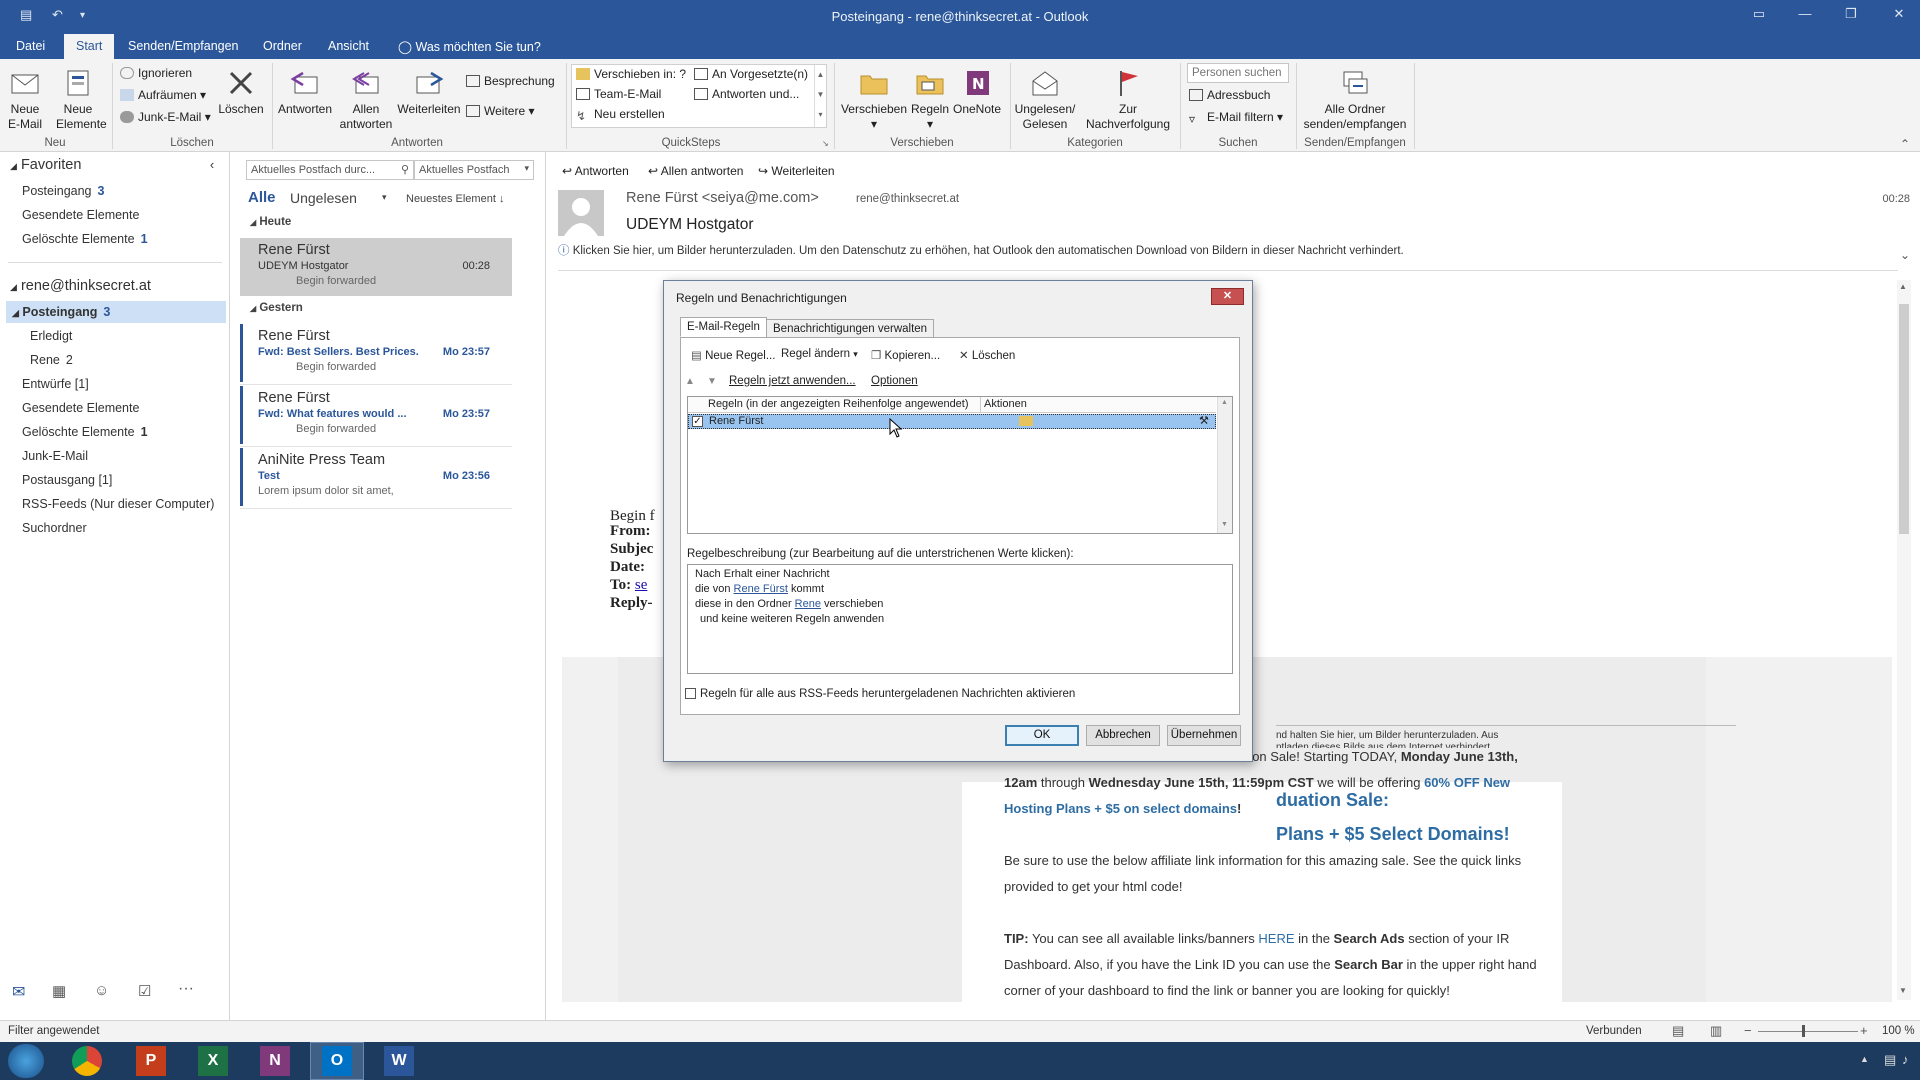 The image size is (1920, 1080). Describe the element at coordinates (429, 92) in the screenshot. I see `forward-button: Weiterleiten` at that location.